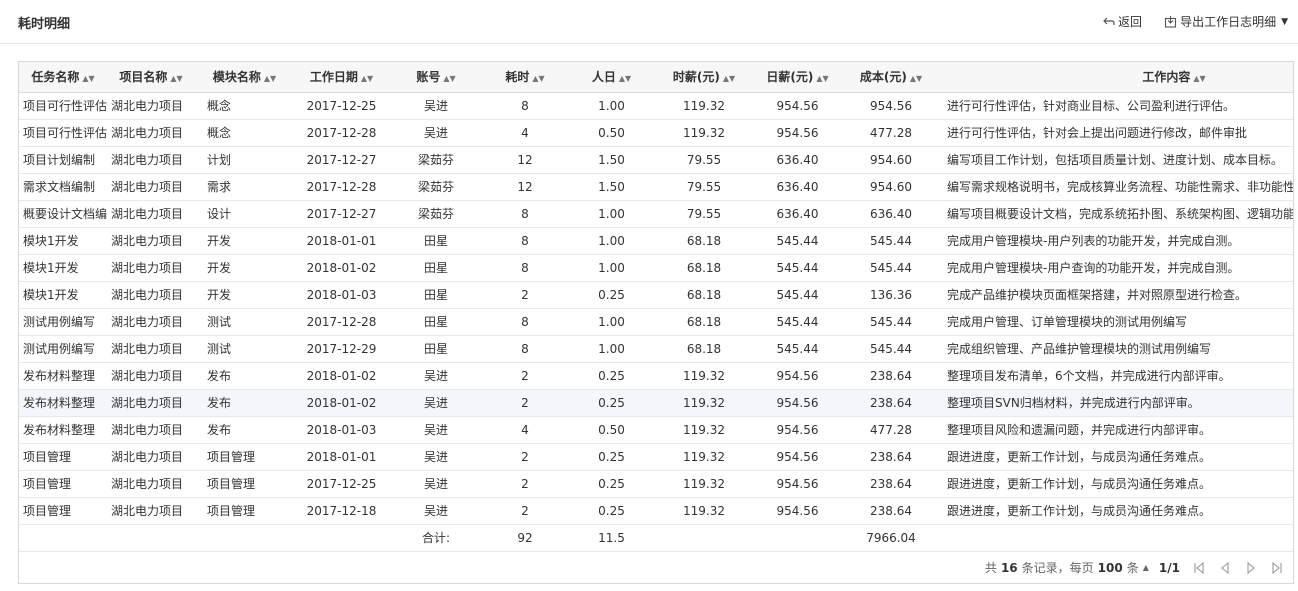 This screenshot has height=591, width=1298. What do you see at coordinates (891, 241) in the screenshot?
I see `cell-cost: 545.44` at bounding box center [891, 241].